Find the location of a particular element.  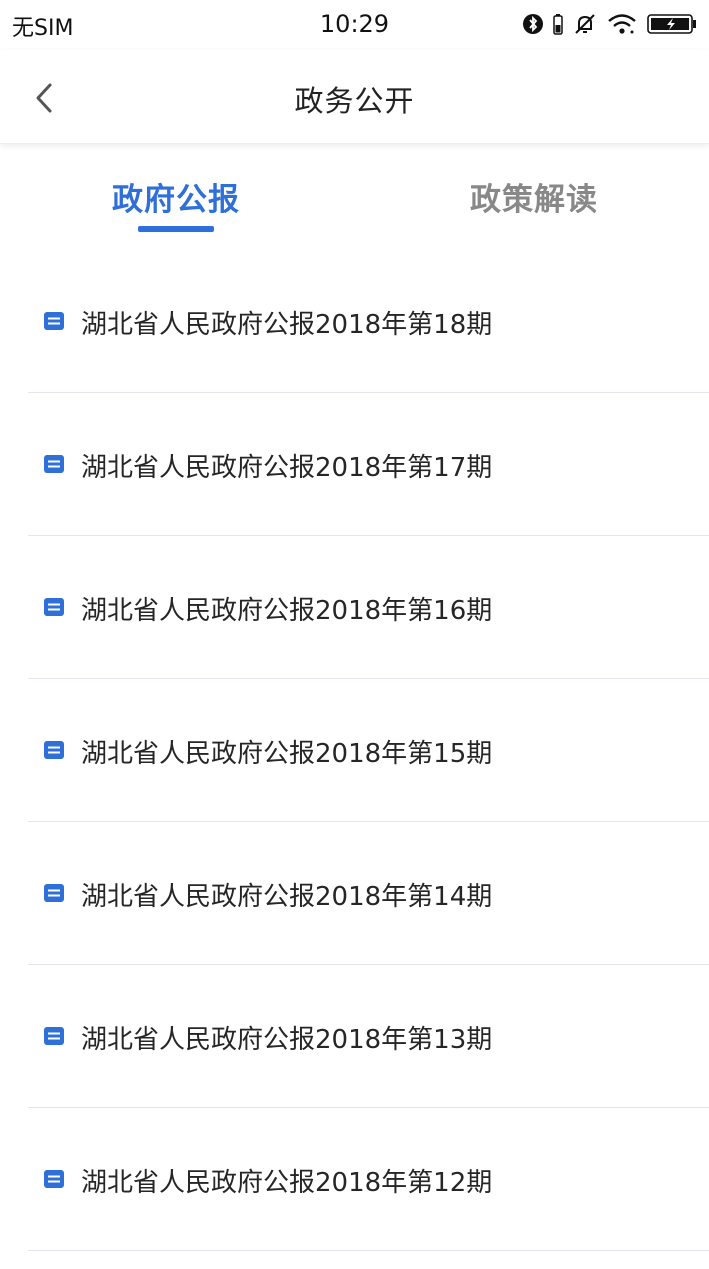

mute-bell-icon is located at coordinates (585, 24).